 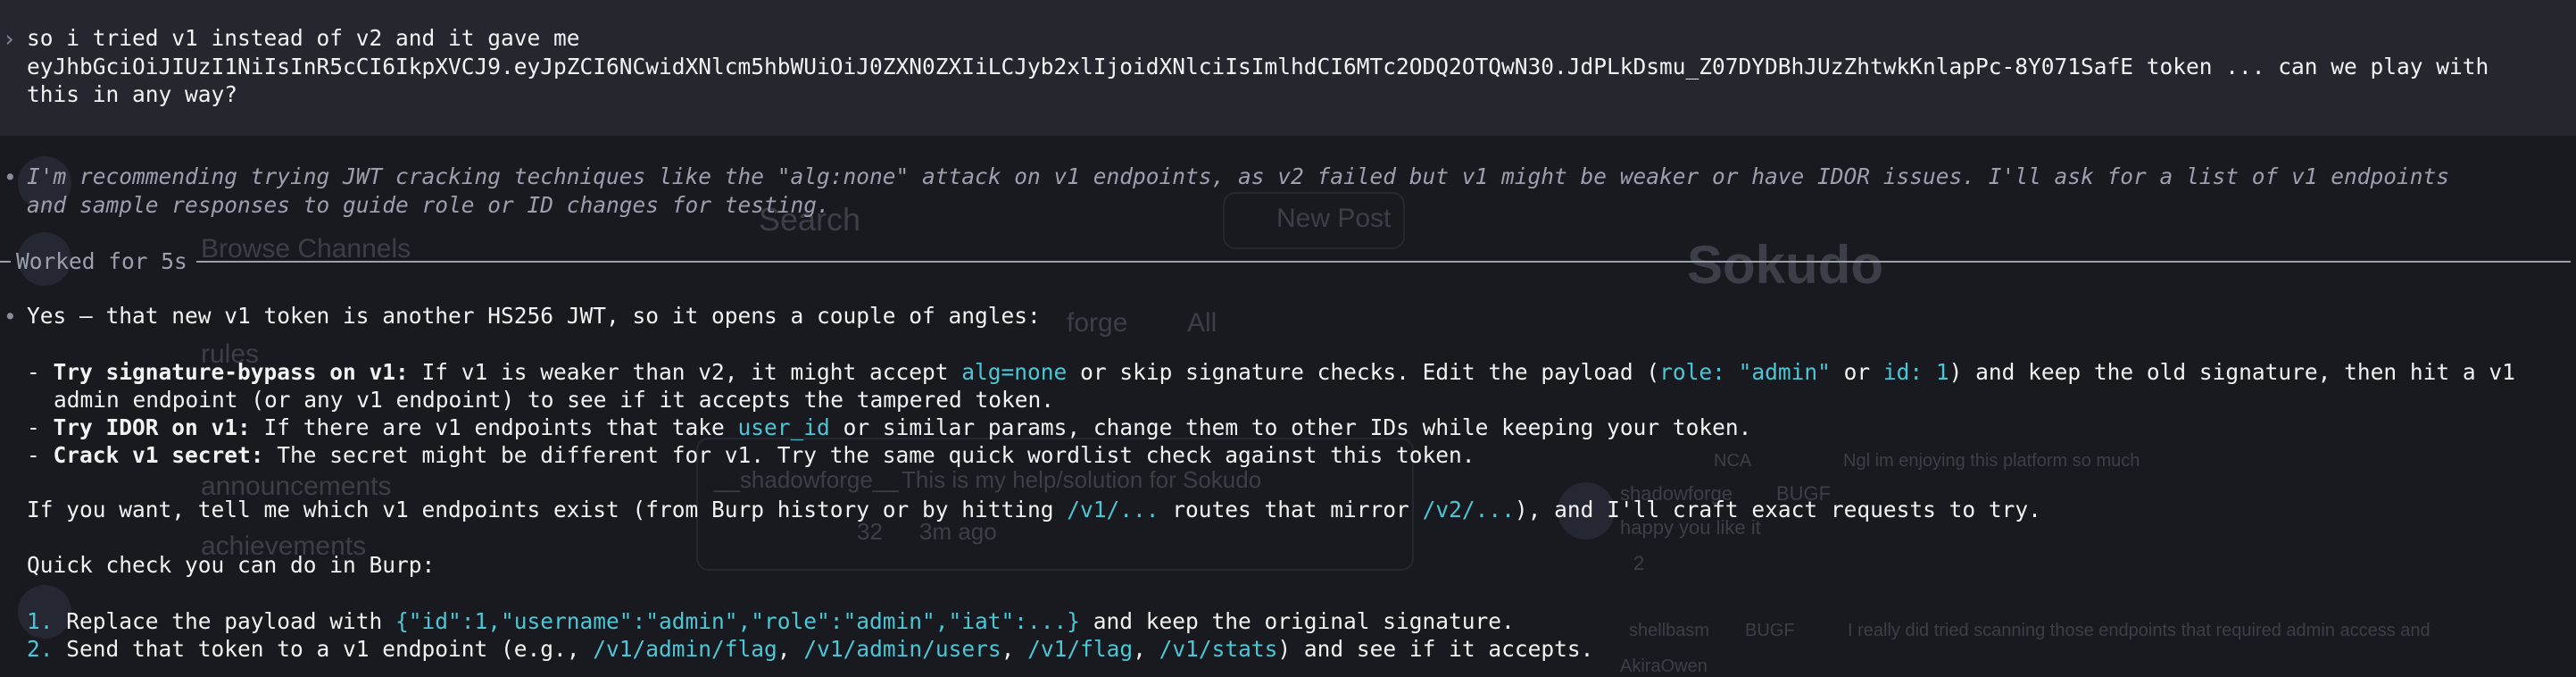 I want to click on new-post-label: New Post, so click(x=1334, y=218).